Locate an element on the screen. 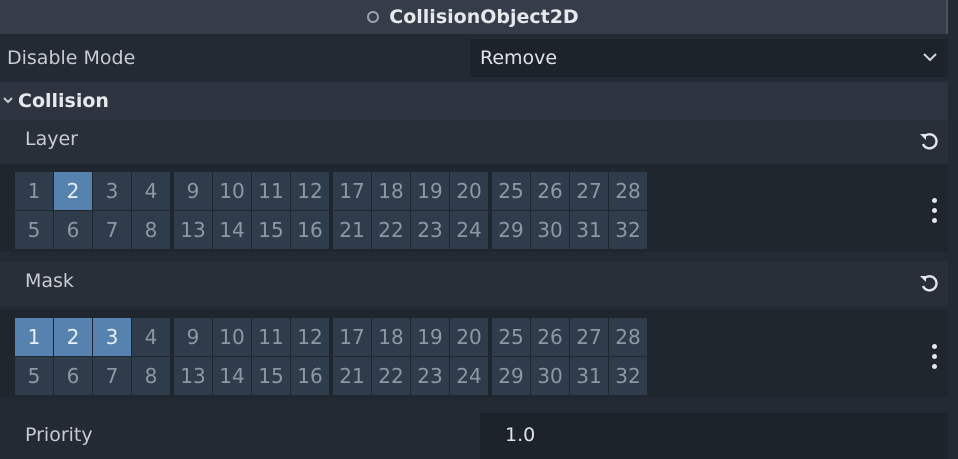 Image resolution: width=958 pixels, height=459 pixels. mask-bit-9: 9 is located at coordinates (193, 337).